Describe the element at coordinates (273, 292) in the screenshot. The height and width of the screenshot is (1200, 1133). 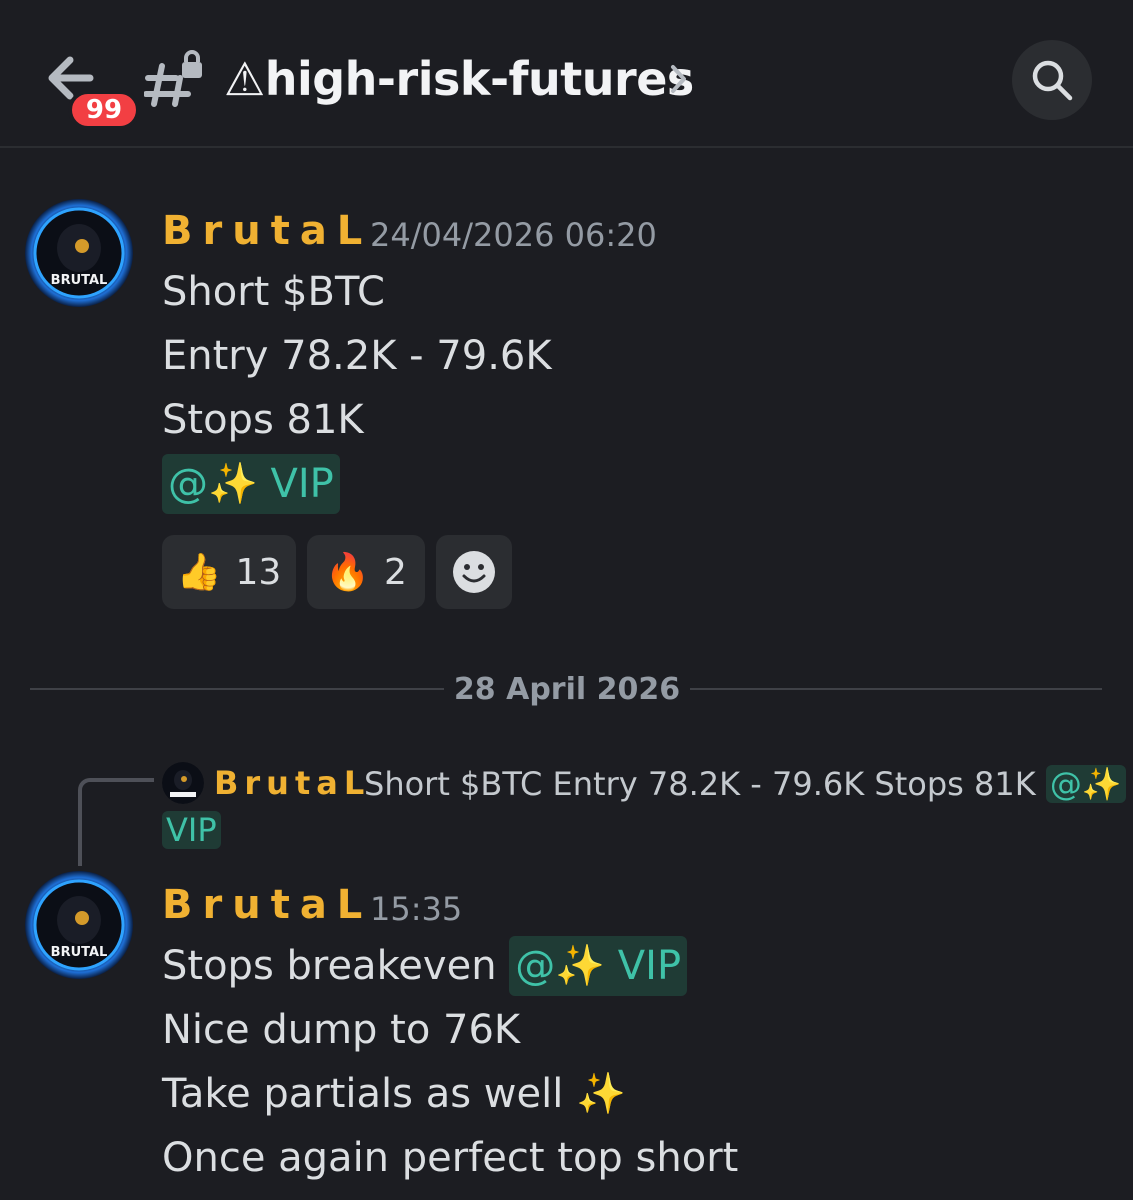
I see `message-line: Short $BTC` at that location.